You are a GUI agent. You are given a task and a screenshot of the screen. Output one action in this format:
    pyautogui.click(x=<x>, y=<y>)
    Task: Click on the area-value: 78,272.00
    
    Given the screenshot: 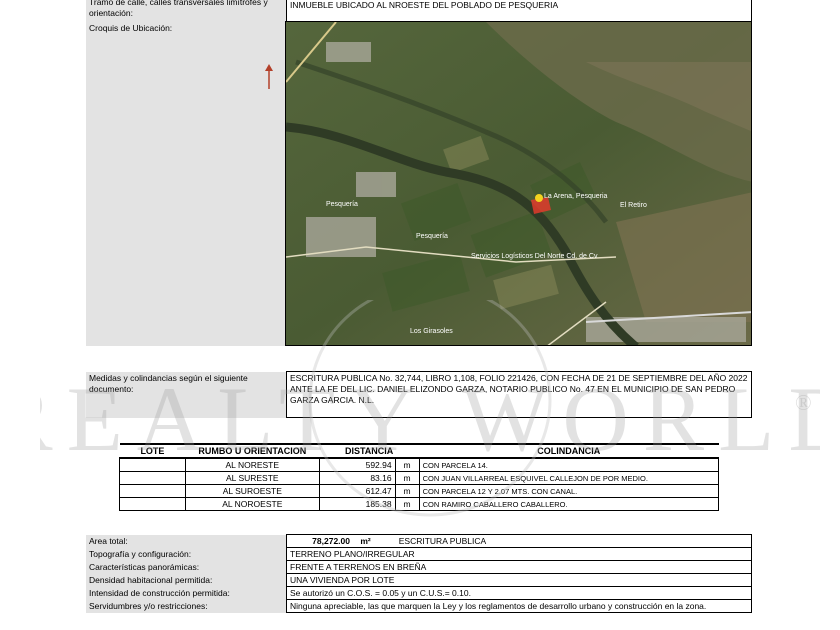 What is the action you would take?
    pyautogui.click(x=331, y=541)
    